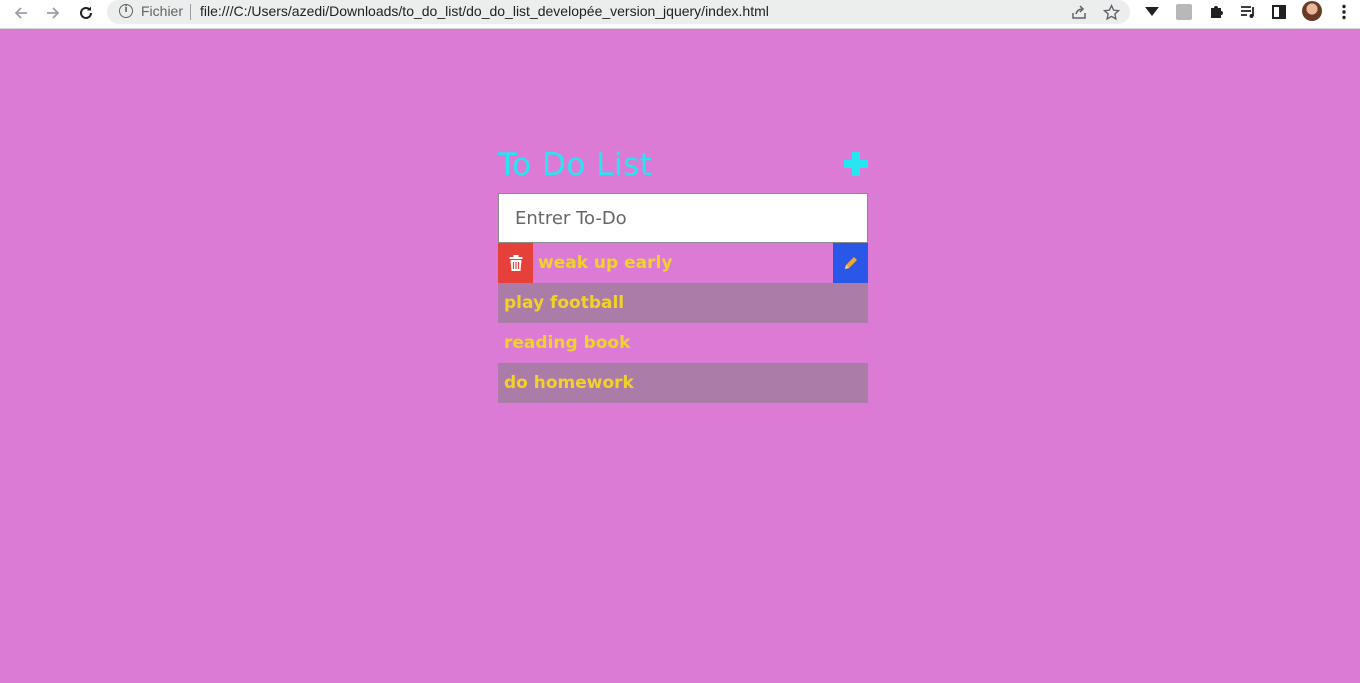 This screenshot has width=1360, height=683. I want to click on trash-icon, so click(515, 263).